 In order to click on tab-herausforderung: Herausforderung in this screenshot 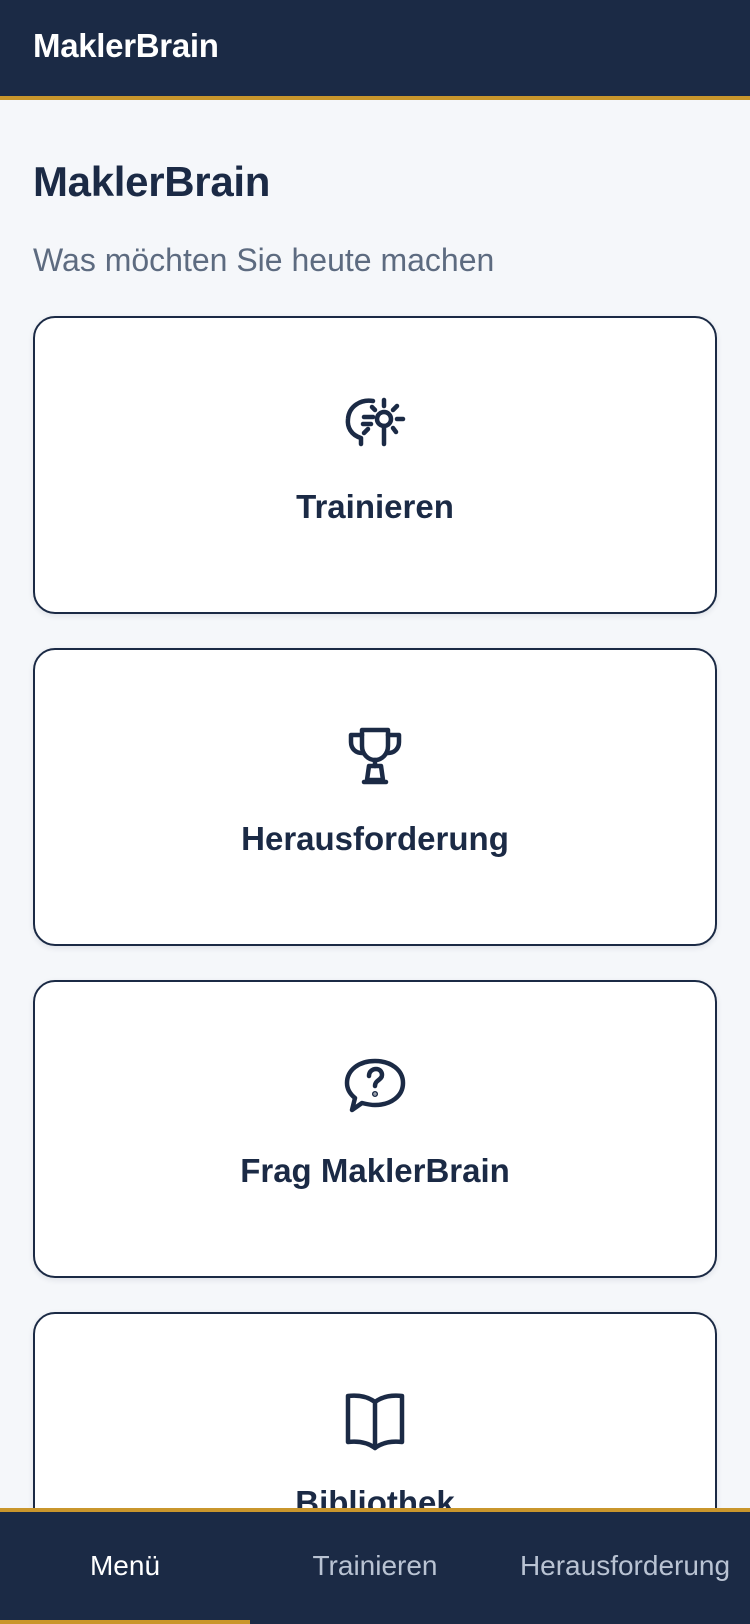, I will do `click(625, 1568)`.